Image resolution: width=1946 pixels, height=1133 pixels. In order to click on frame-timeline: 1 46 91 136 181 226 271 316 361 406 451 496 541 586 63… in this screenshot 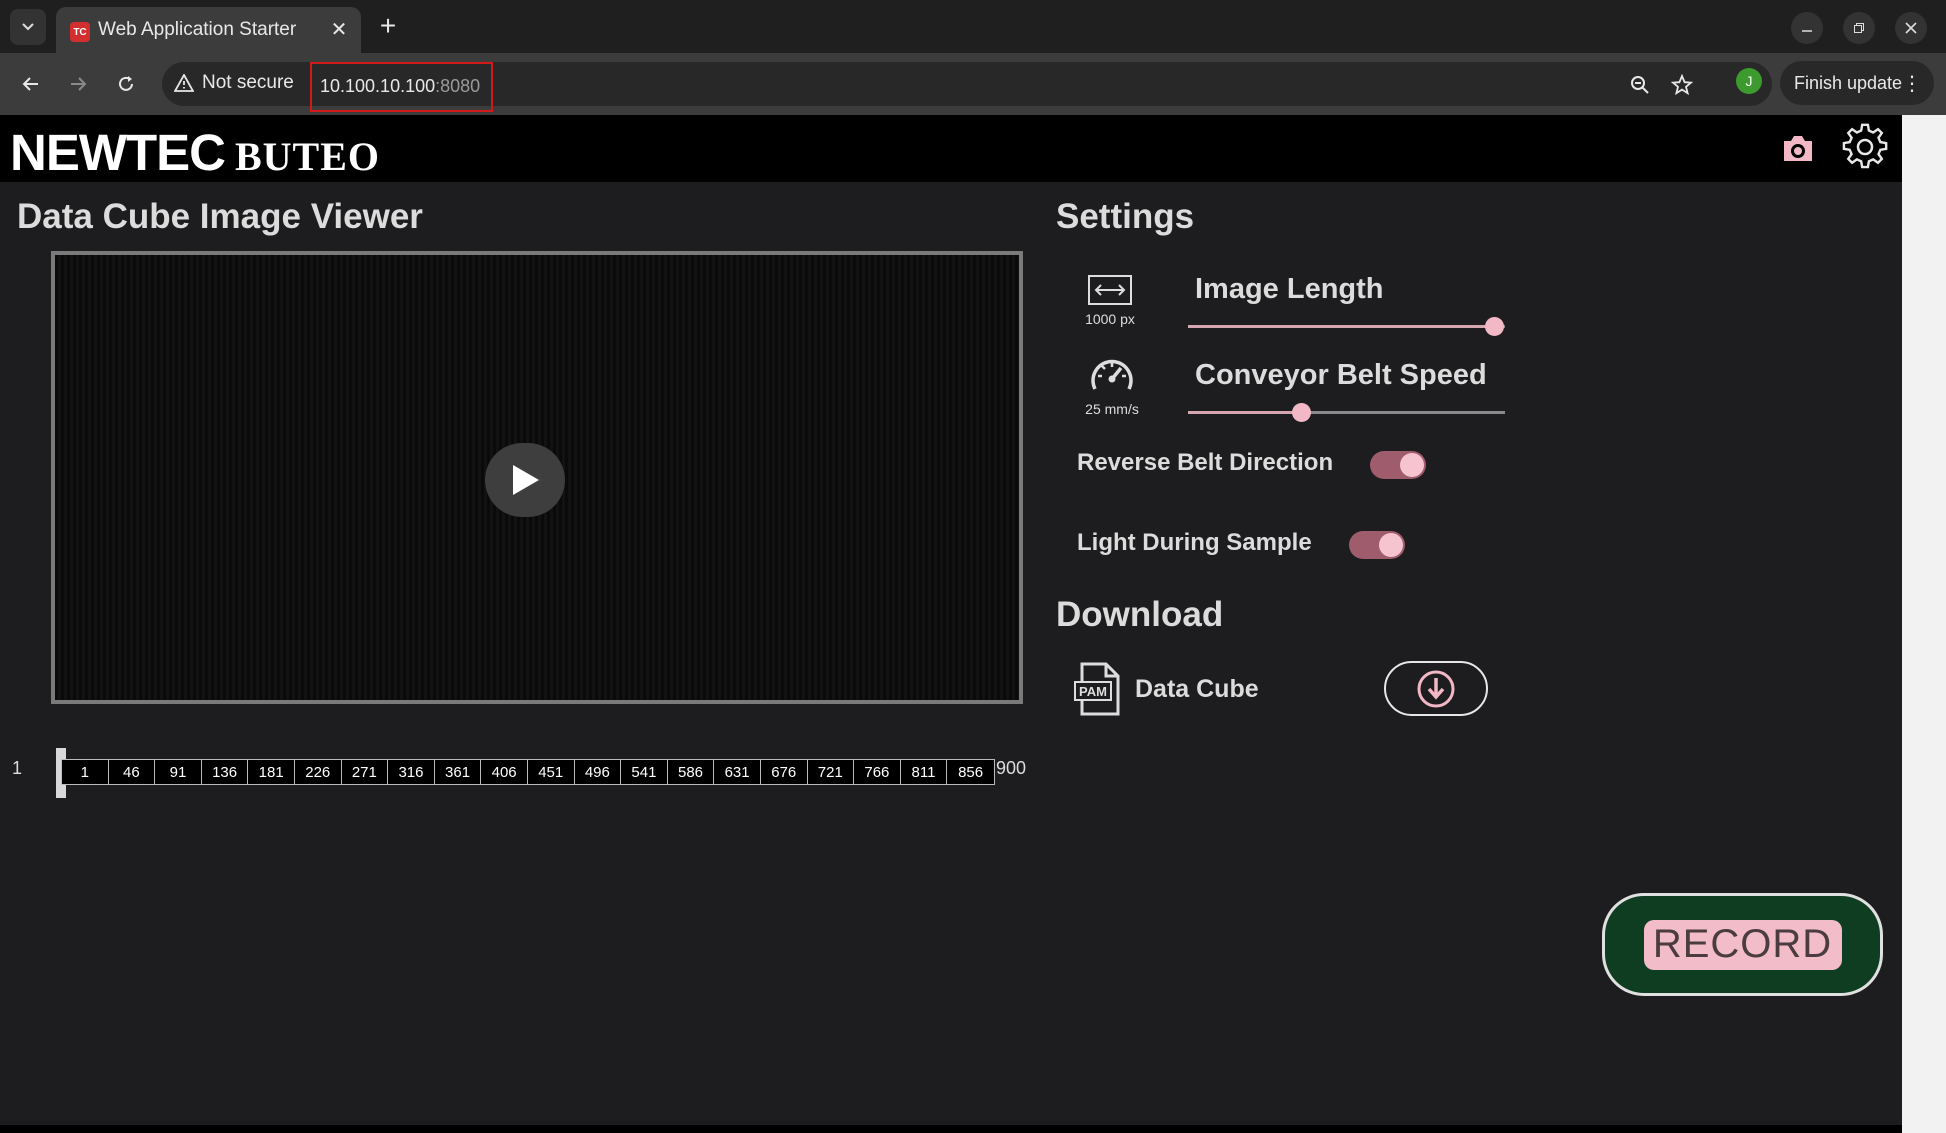, I will do `click(528, 772)`.